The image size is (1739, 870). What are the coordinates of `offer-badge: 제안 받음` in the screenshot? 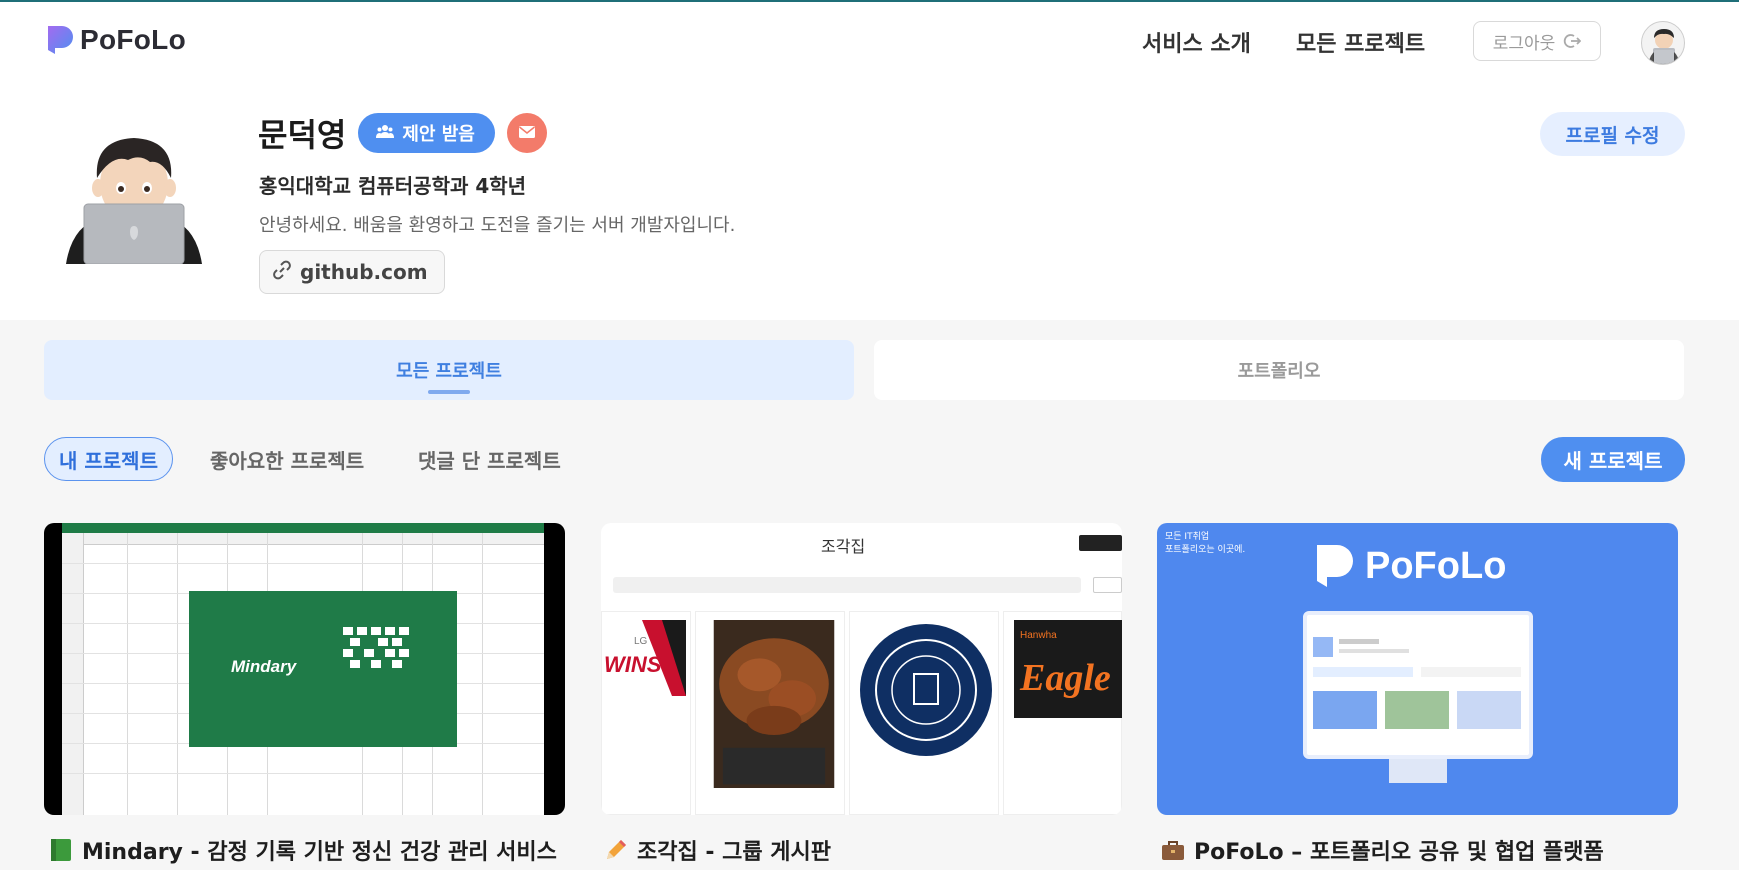 It's located at (426, 133).